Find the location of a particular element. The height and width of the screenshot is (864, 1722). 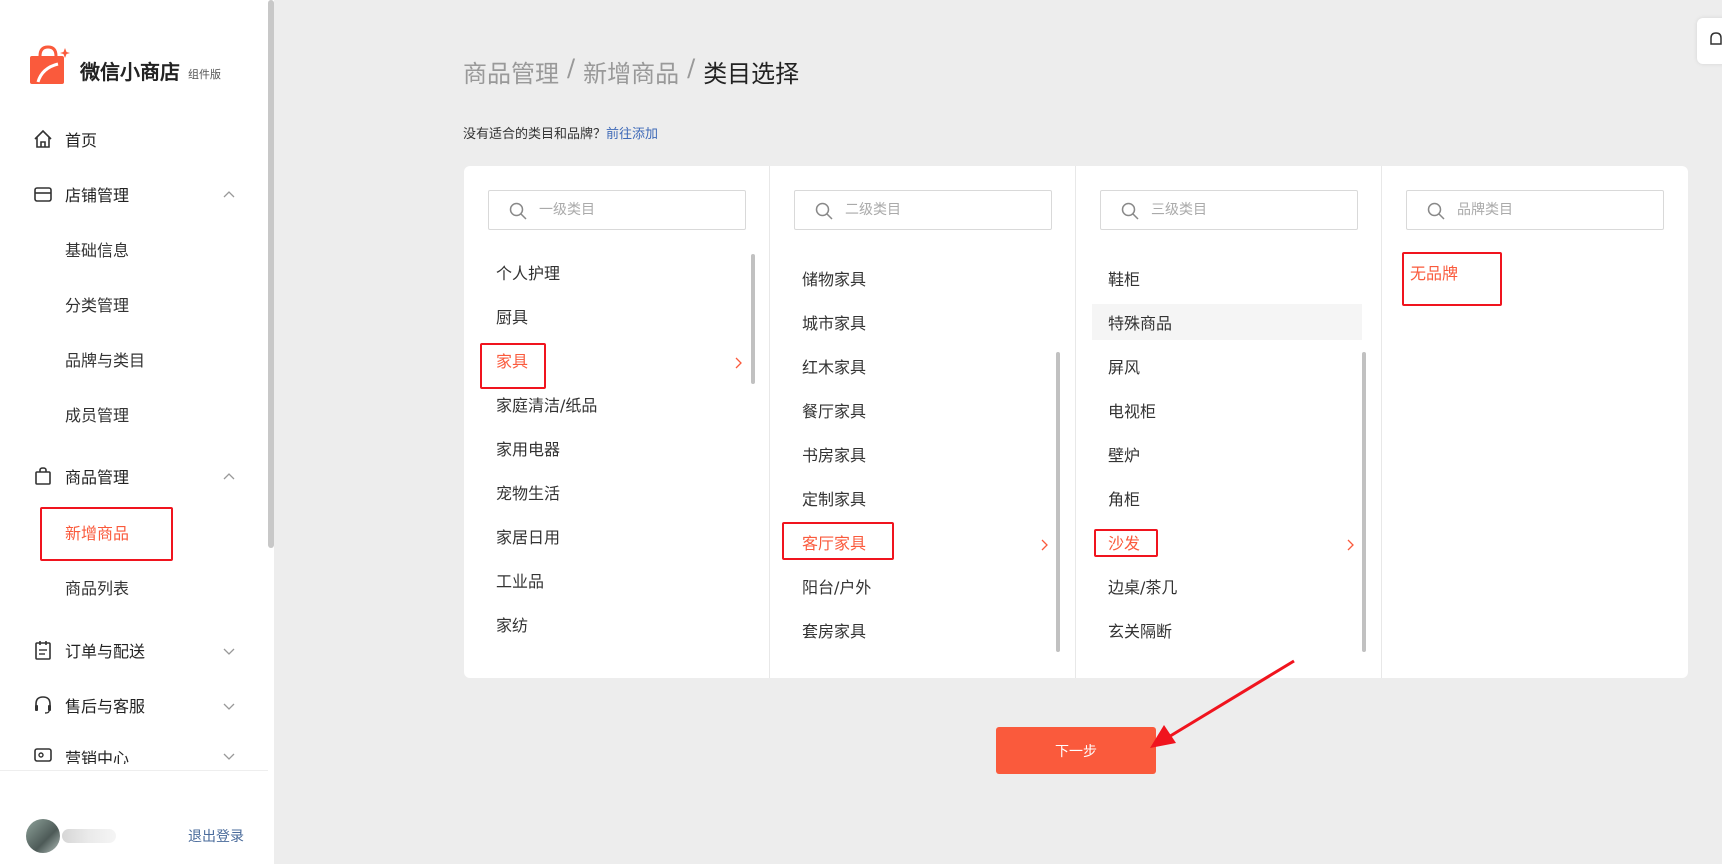

level3-search-input is located at coordinates (1246, 210).